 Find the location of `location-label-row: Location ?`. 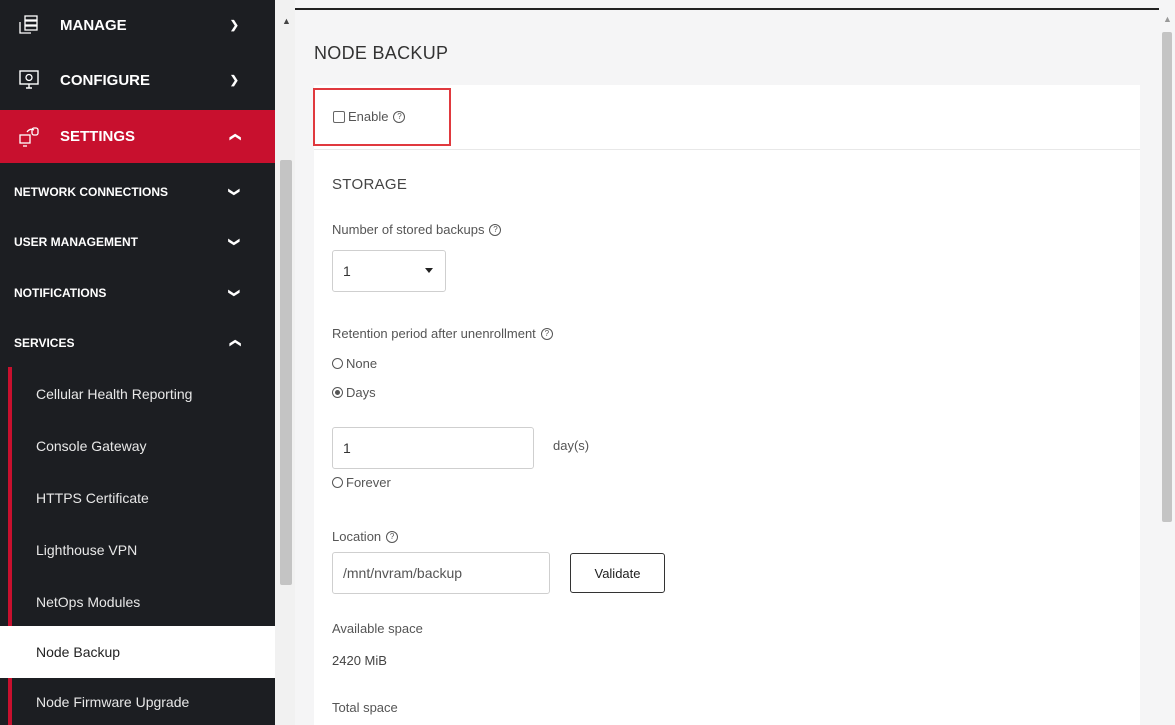

location-label-row: Location ? is located at coordinates (365, 536).